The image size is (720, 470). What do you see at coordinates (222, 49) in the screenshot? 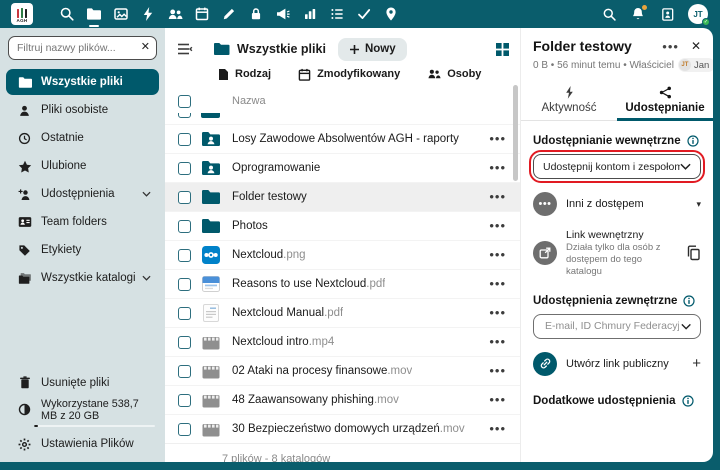
I see `folder-icon` at bounding box center [222, 49].